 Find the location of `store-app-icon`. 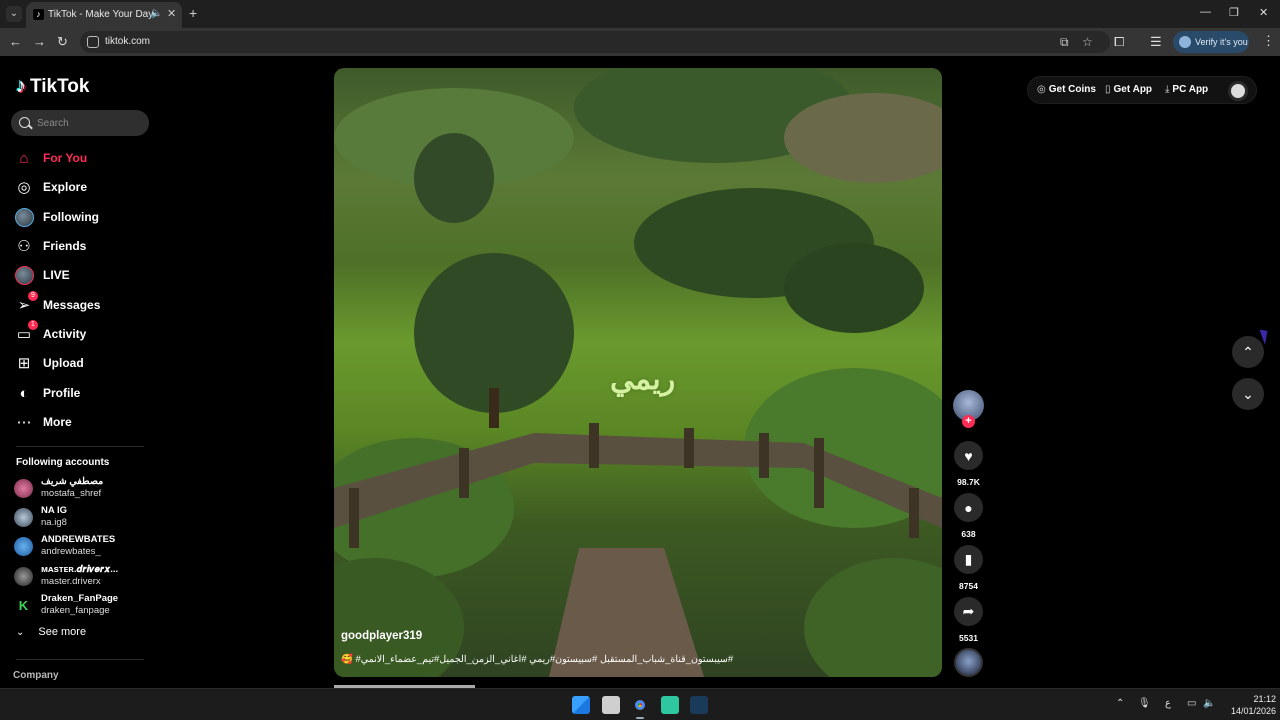

store-app-icon is located at coordinates (670, 705).